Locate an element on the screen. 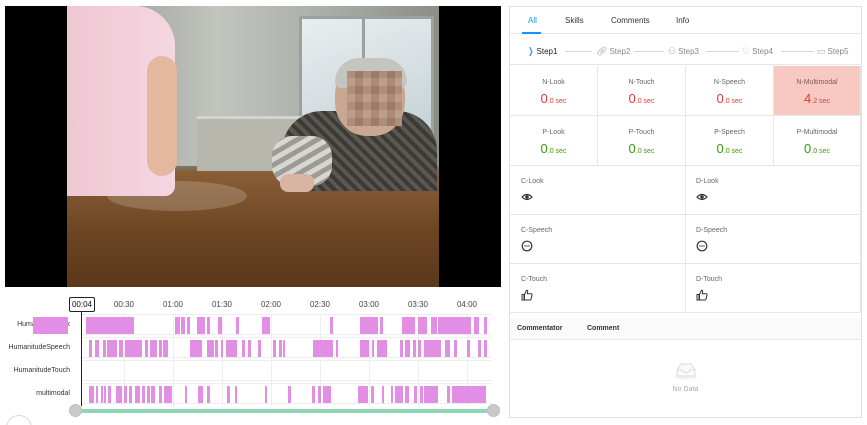 The image size is (867, 425). tab-comments: Comments is located at coordinates (630, 20).